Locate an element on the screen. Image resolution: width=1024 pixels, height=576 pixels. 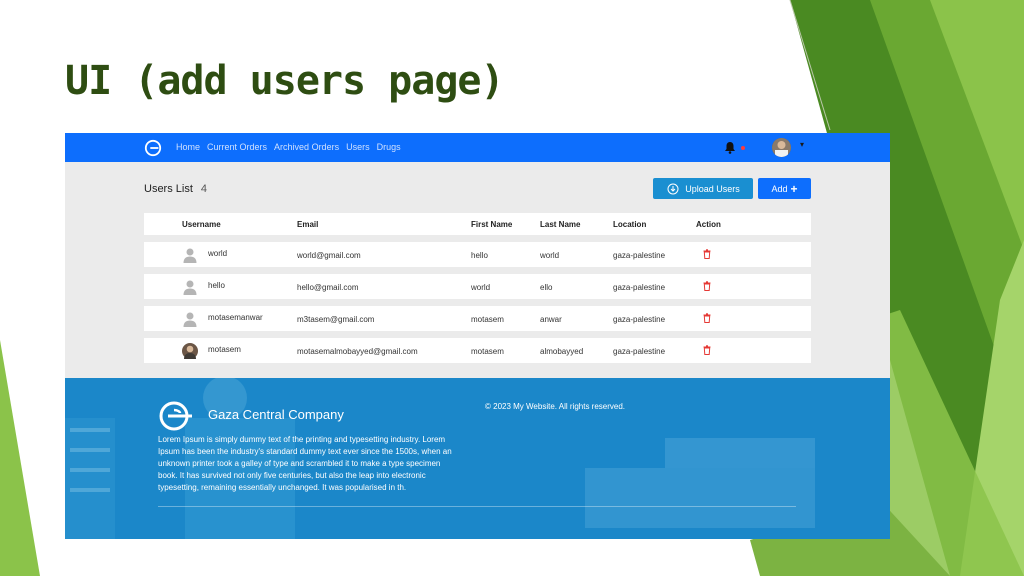
caret-down-icon: ▾ is located at coordinates (802, 144).